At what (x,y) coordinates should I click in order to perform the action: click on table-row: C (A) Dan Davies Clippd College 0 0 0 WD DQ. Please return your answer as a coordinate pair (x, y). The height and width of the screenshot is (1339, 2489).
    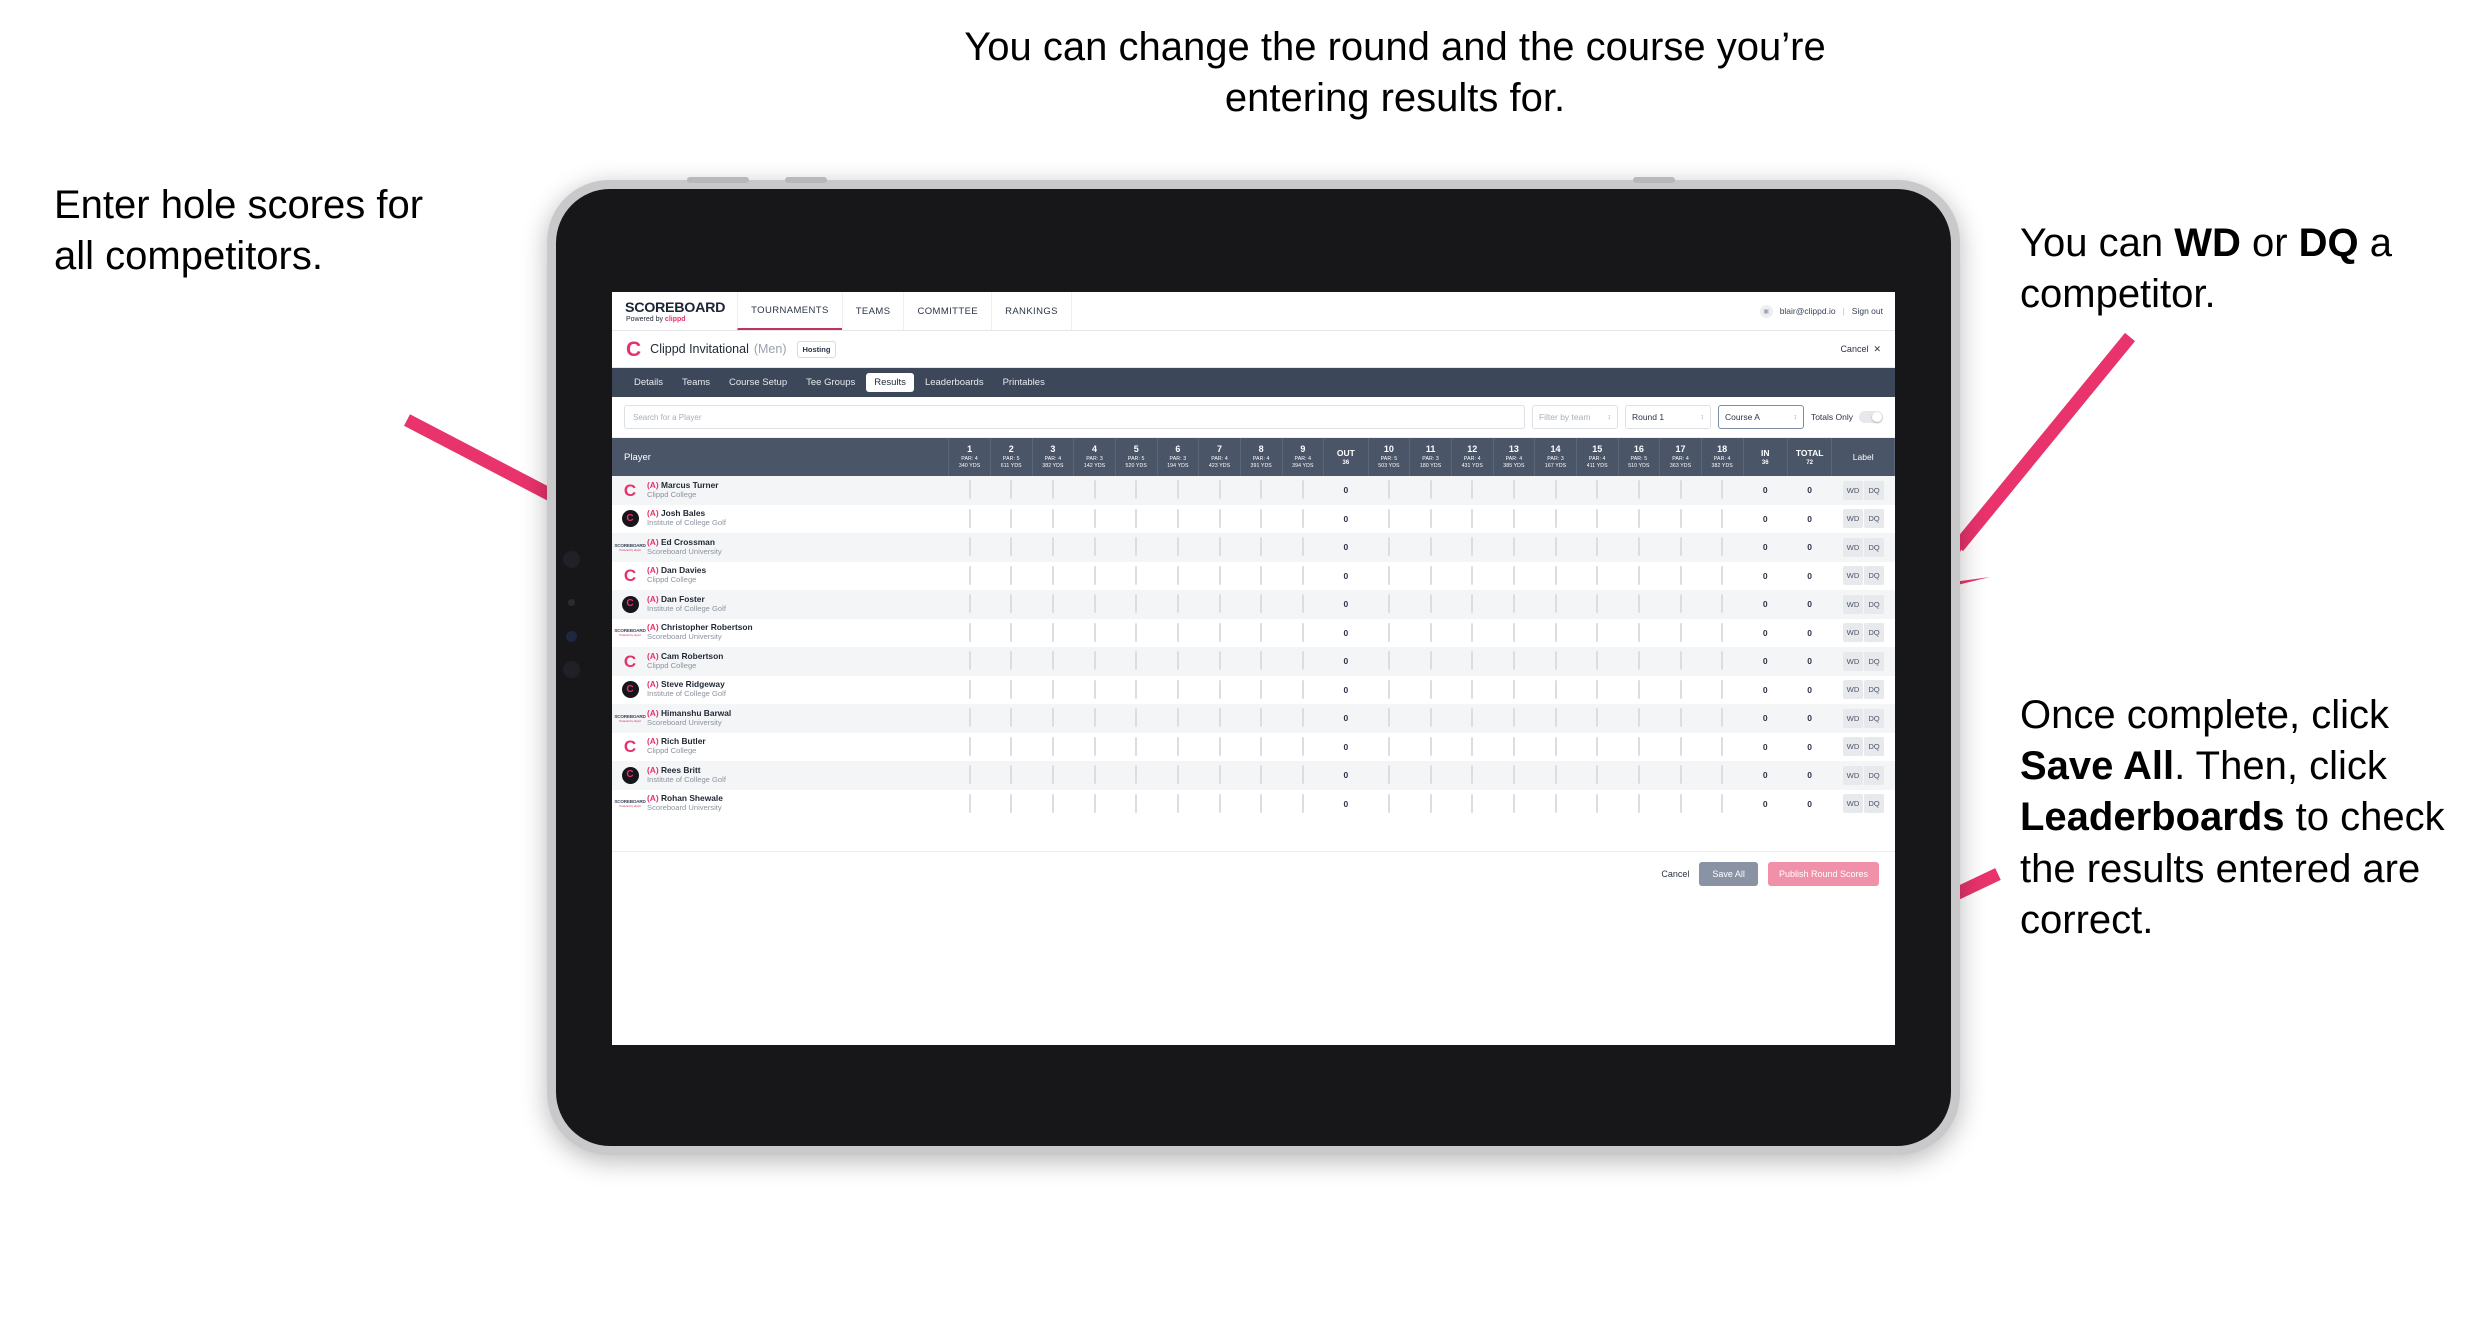
    Looking at the image, I should click on (1253, 576).